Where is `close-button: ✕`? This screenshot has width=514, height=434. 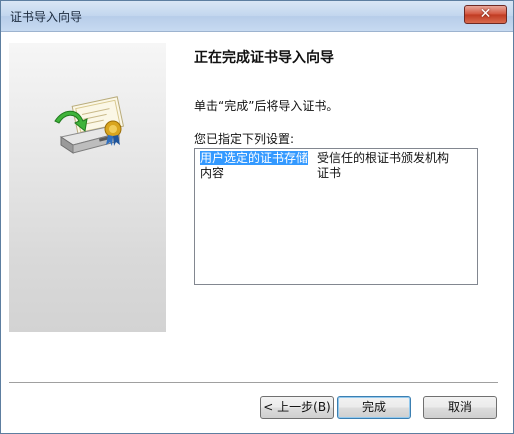 close-button: ✕ is located at coordinates (485, 14).